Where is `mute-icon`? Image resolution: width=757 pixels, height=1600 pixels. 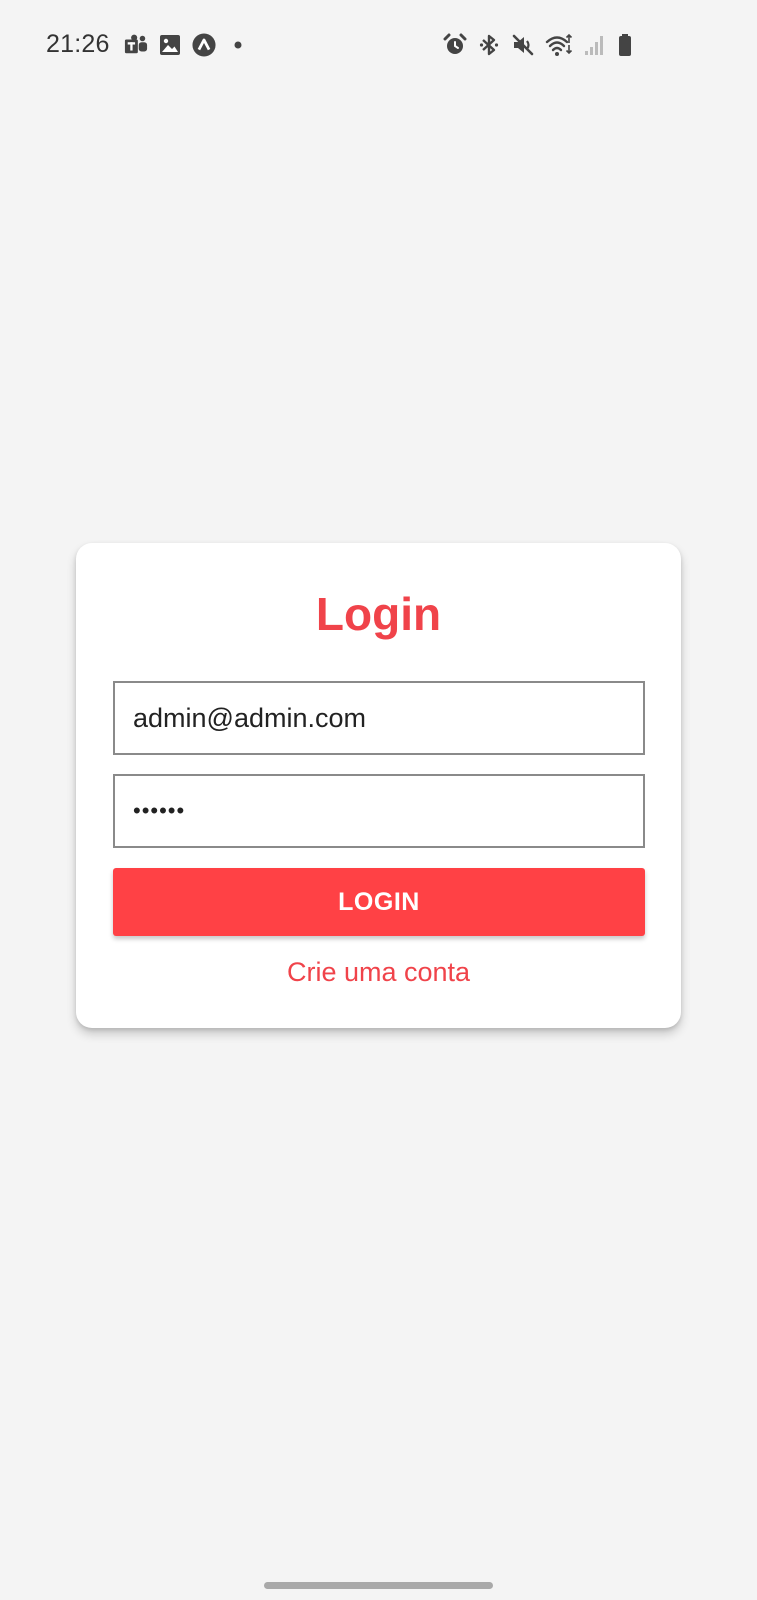 mute-icon is located at coordinates (523, 45).